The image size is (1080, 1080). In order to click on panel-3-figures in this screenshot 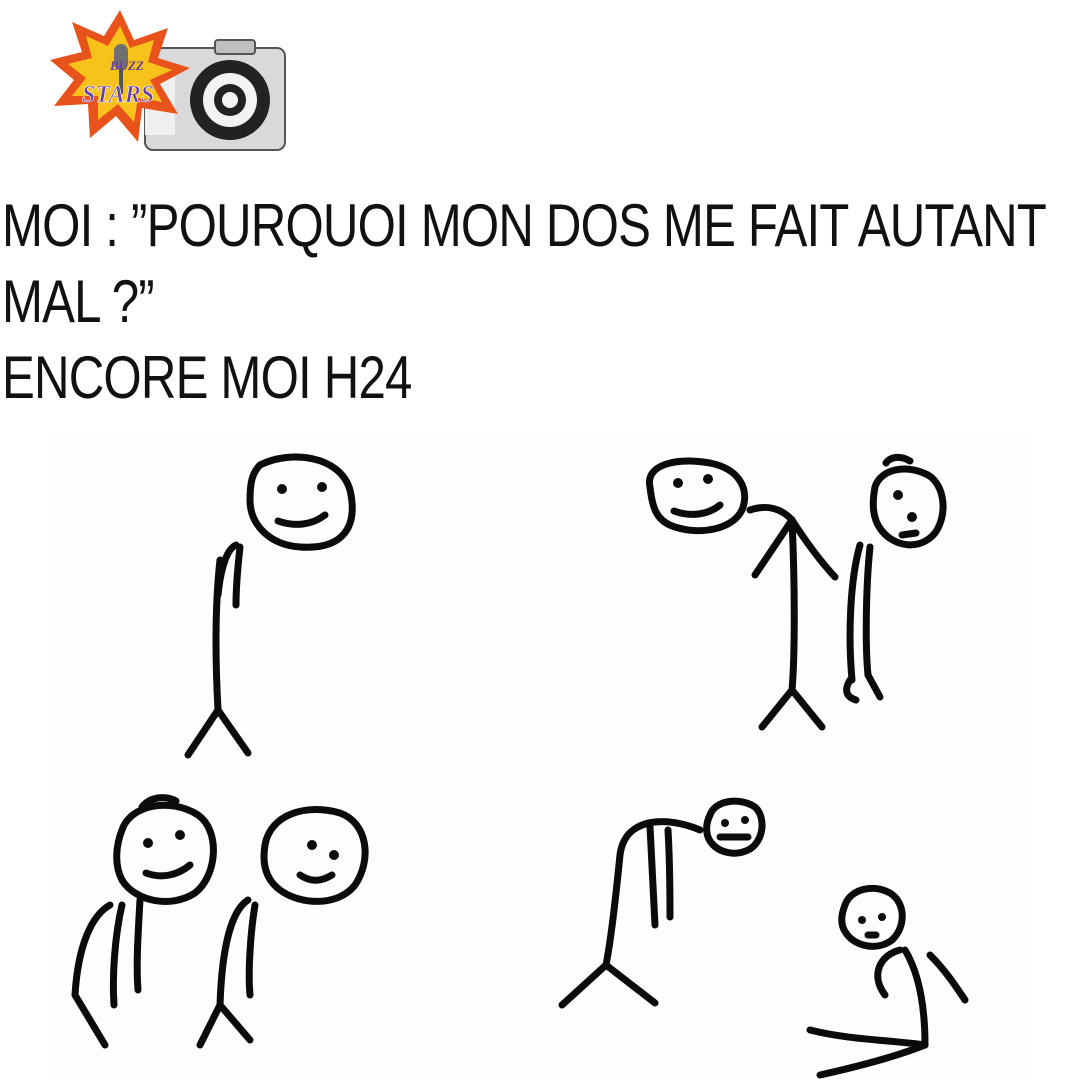, I will do `click(220, 921)`.